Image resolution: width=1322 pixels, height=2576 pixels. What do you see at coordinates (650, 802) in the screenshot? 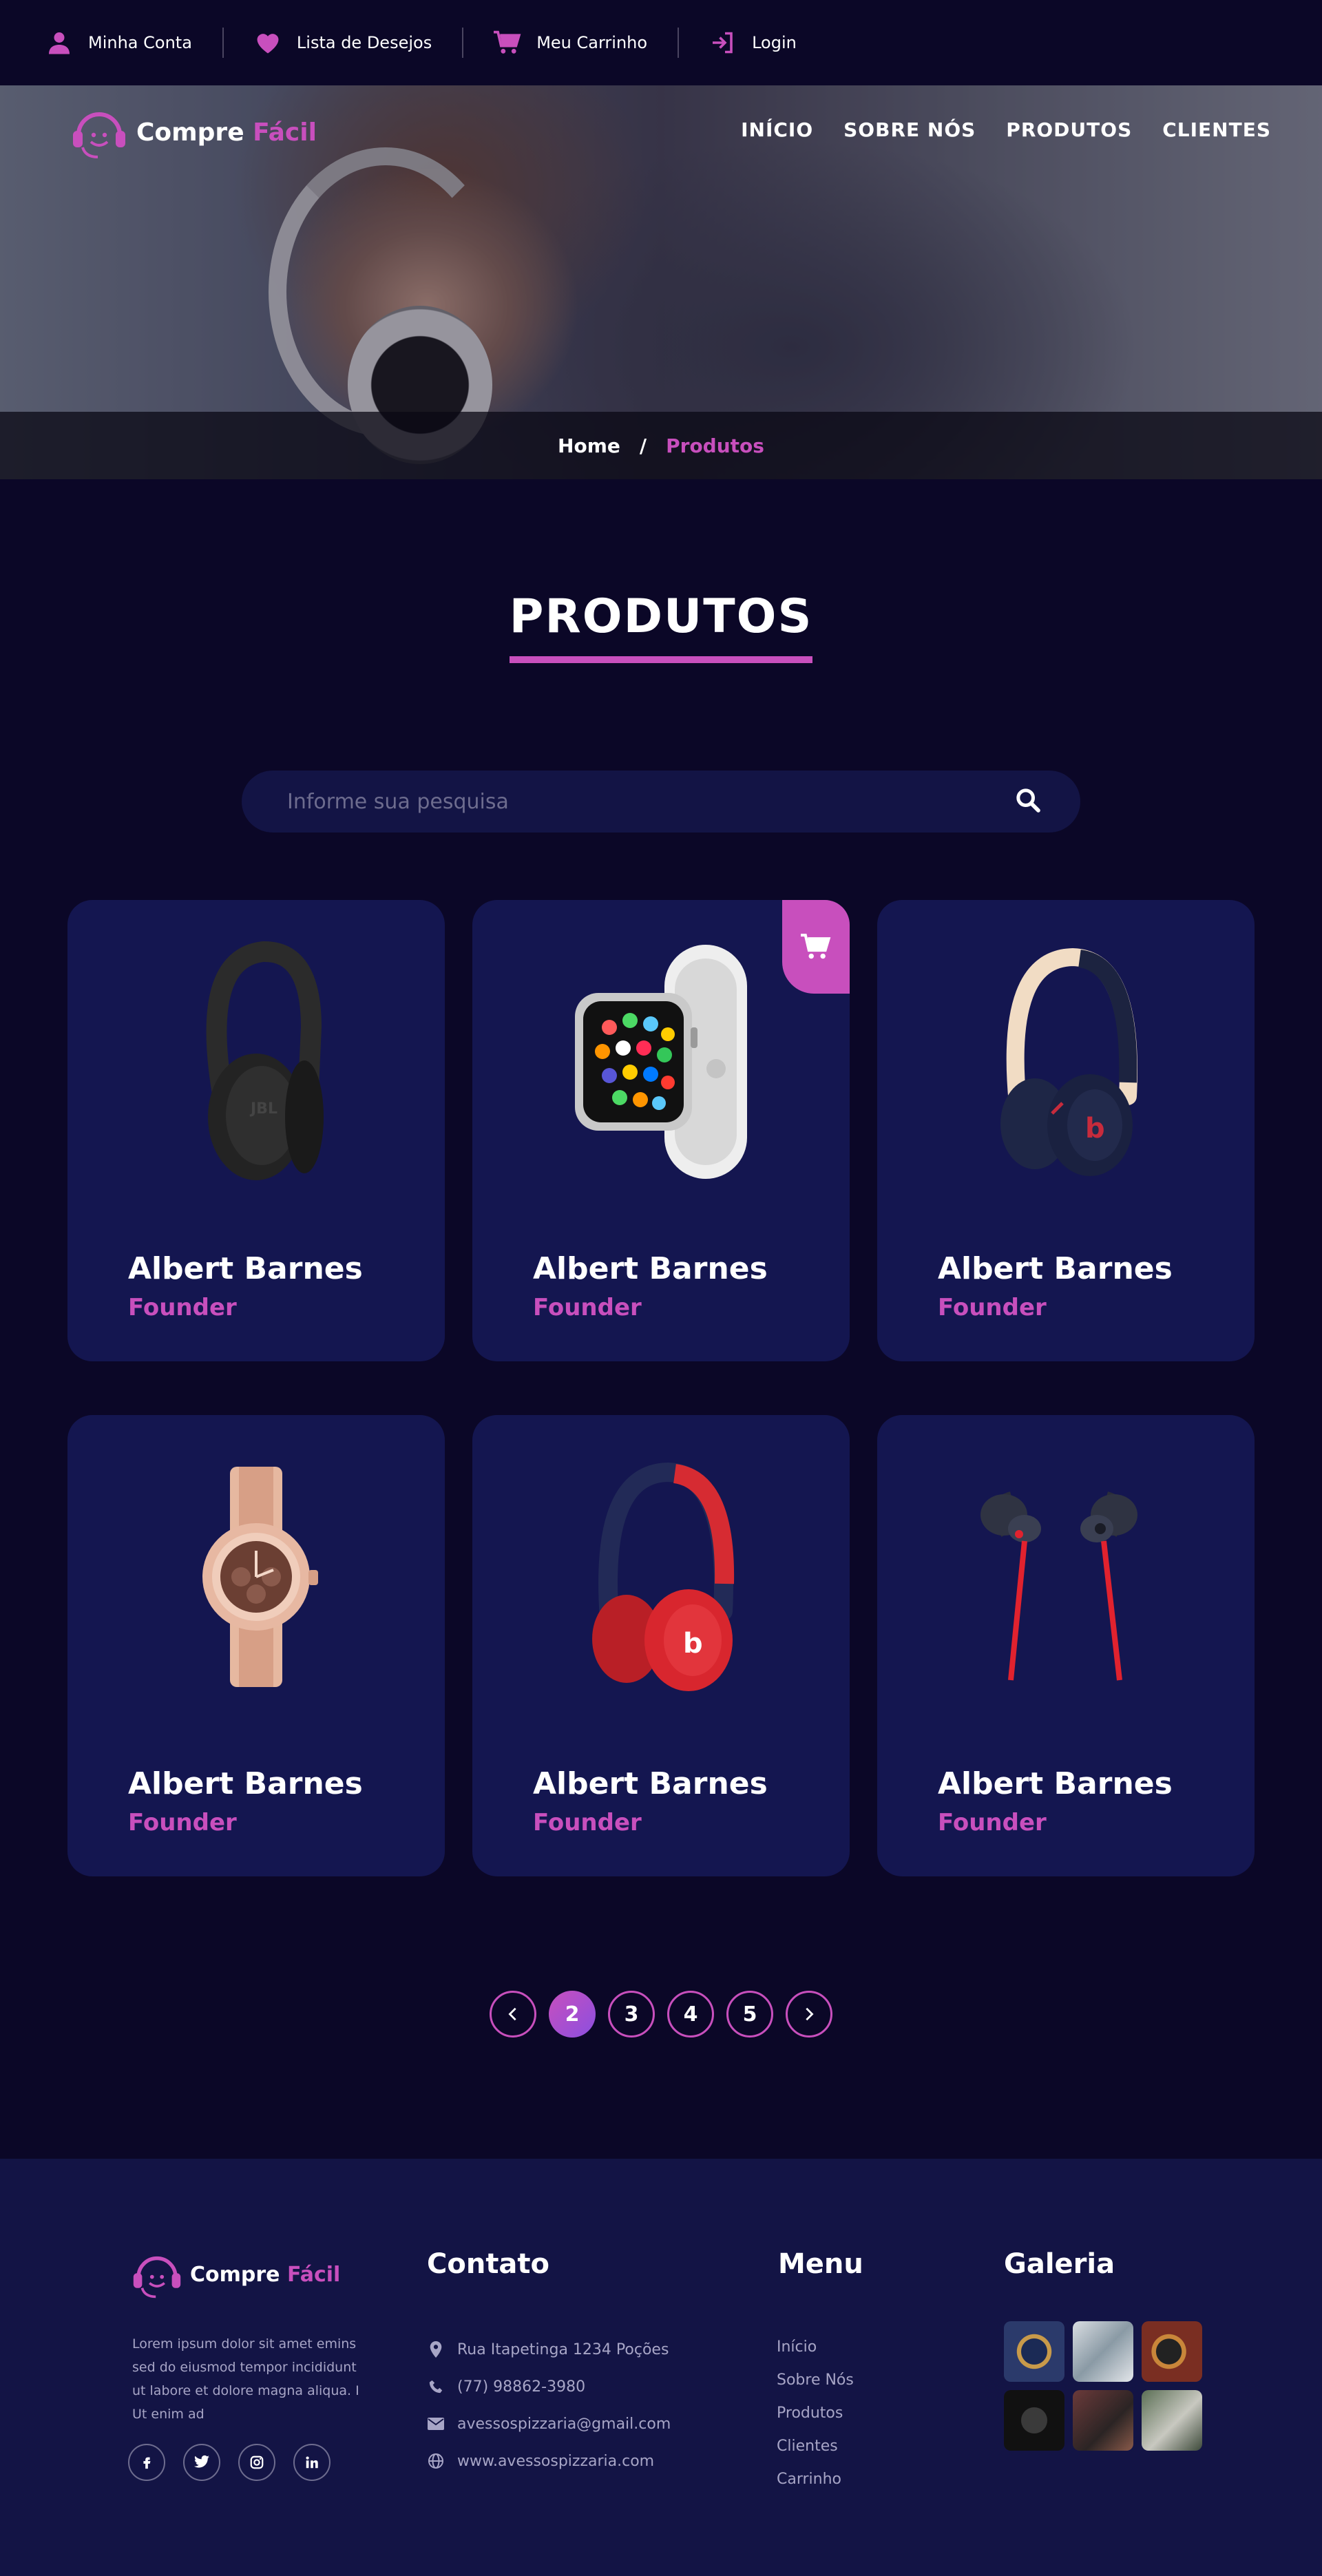
I see `search-input` at bounding box center [650, 802].